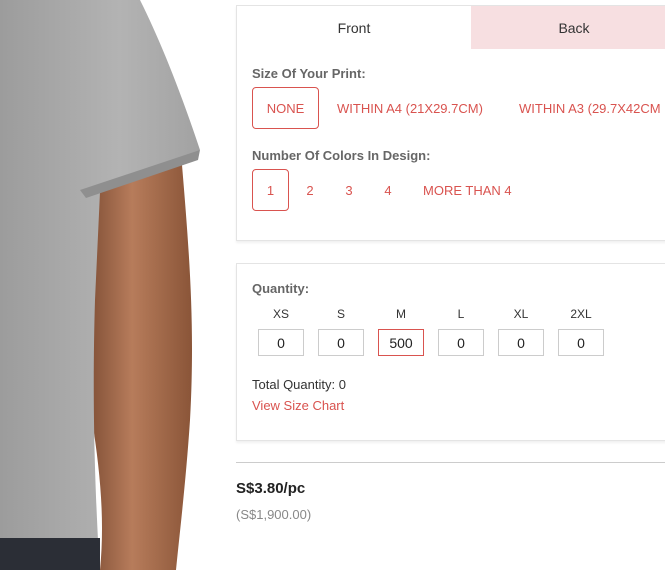  What do you see at coordinates (270, 190) in the screenshot?
I see `color-count-option-1: 1` at bounding box center [270, 190].